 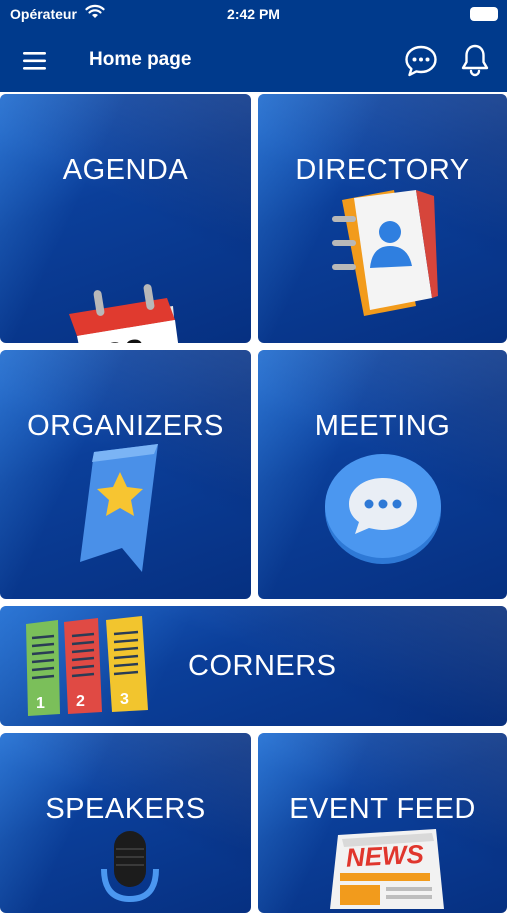 I want to click on microphone-icon, so click(x=130, y=867).